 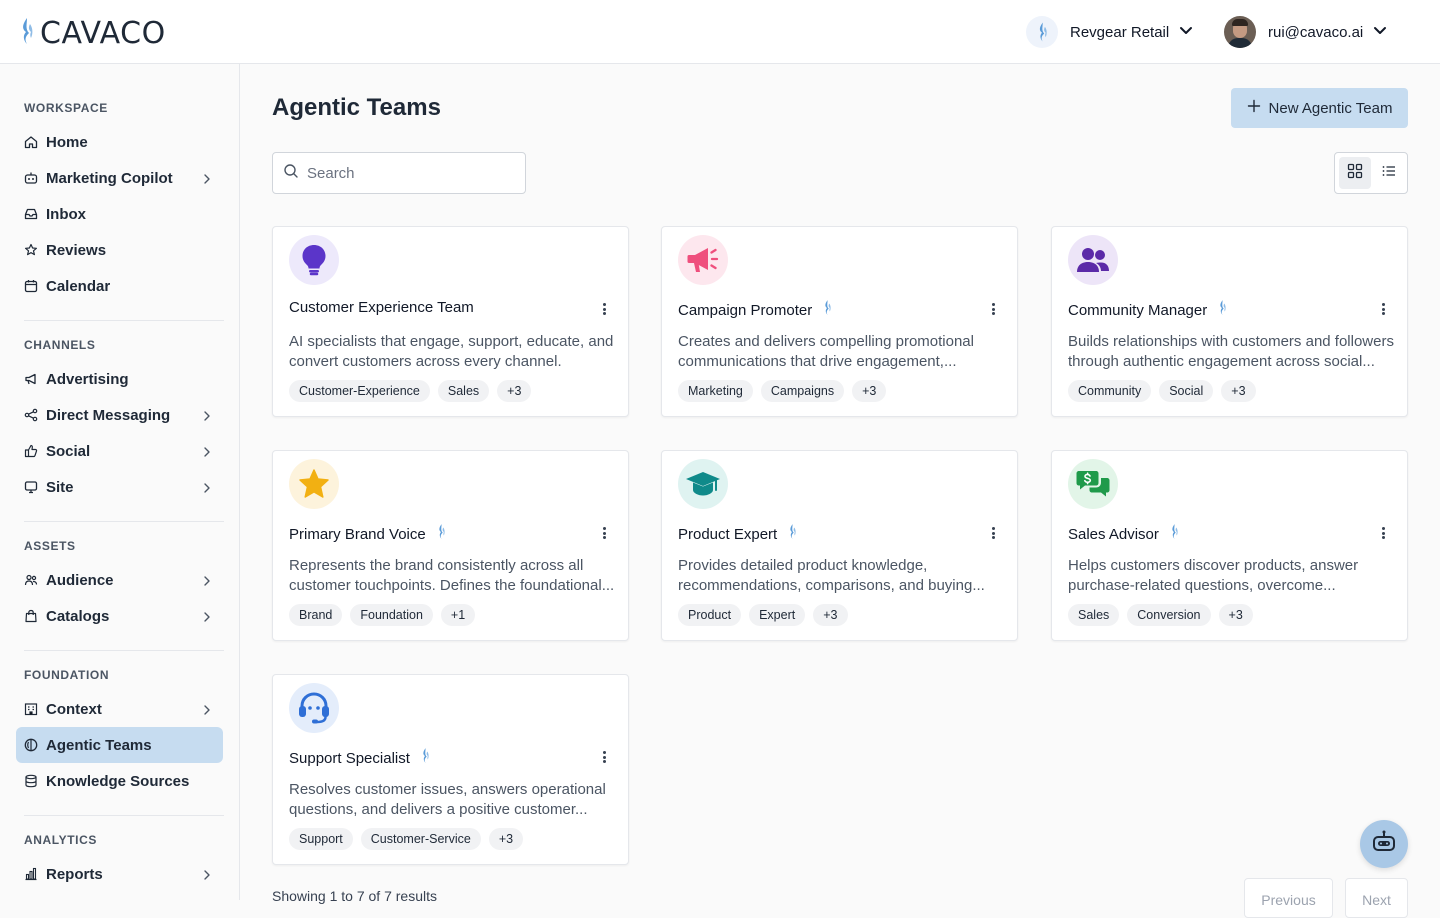 What do you see at coordinates (1380, 32) in the screenshot?
I see `chevron-down-icon` at bounding box center [1380, 32].